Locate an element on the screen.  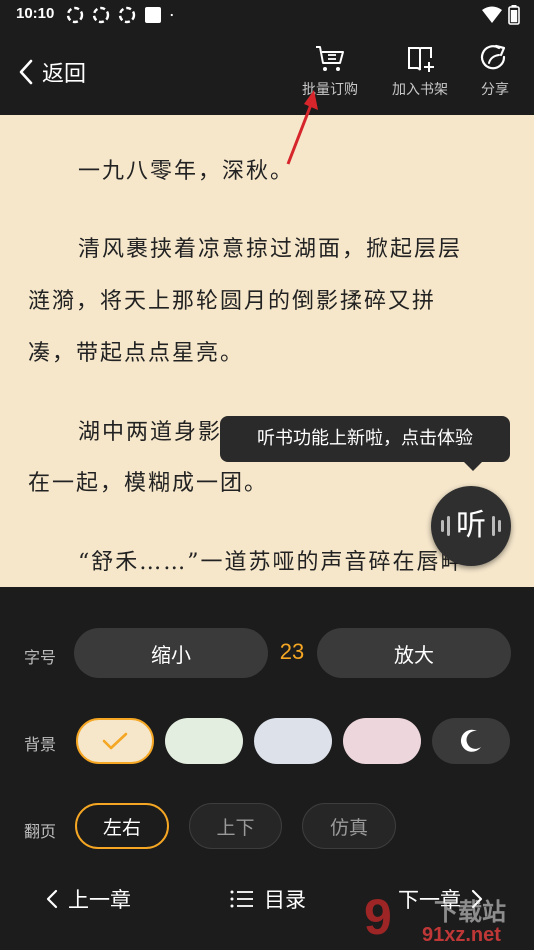
dot-icon is located at coordinates (171, 15).